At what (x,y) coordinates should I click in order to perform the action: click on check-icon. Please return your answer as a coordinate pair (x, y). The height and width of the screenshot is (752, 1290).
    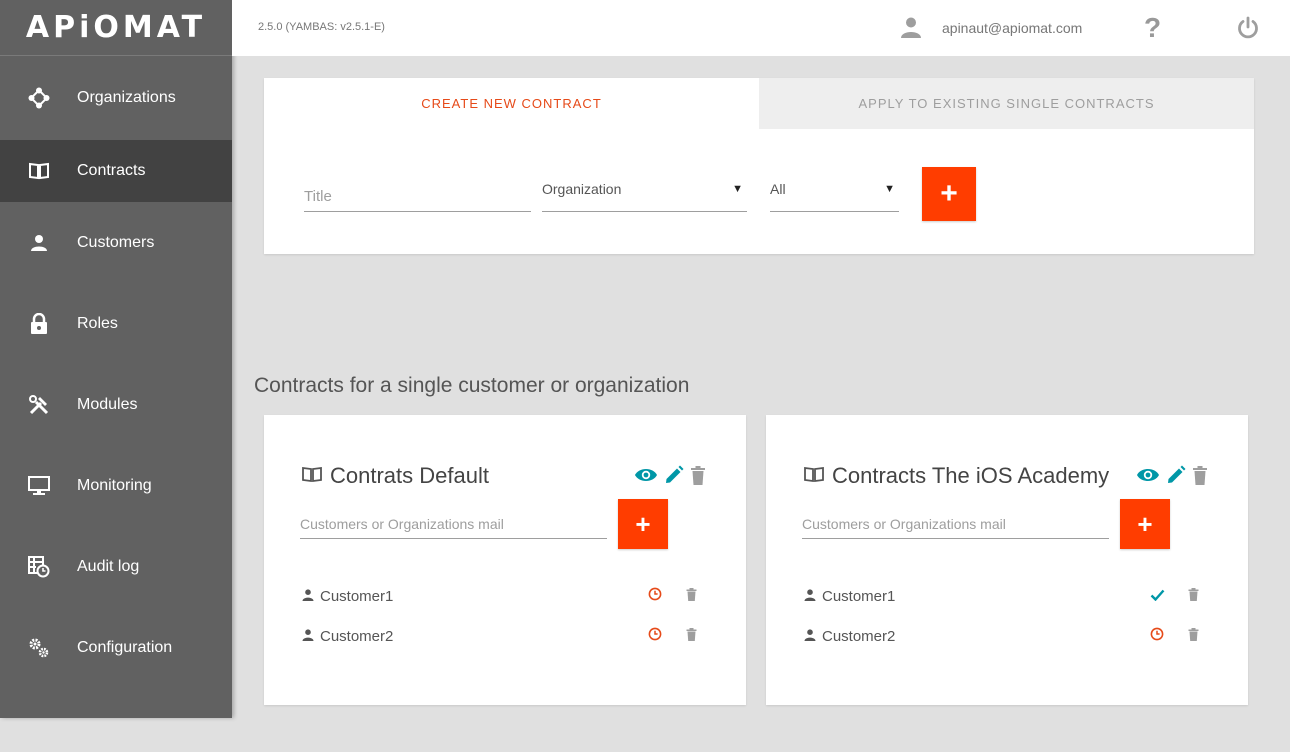
    Looking at the image, I should click on (1157, 596).